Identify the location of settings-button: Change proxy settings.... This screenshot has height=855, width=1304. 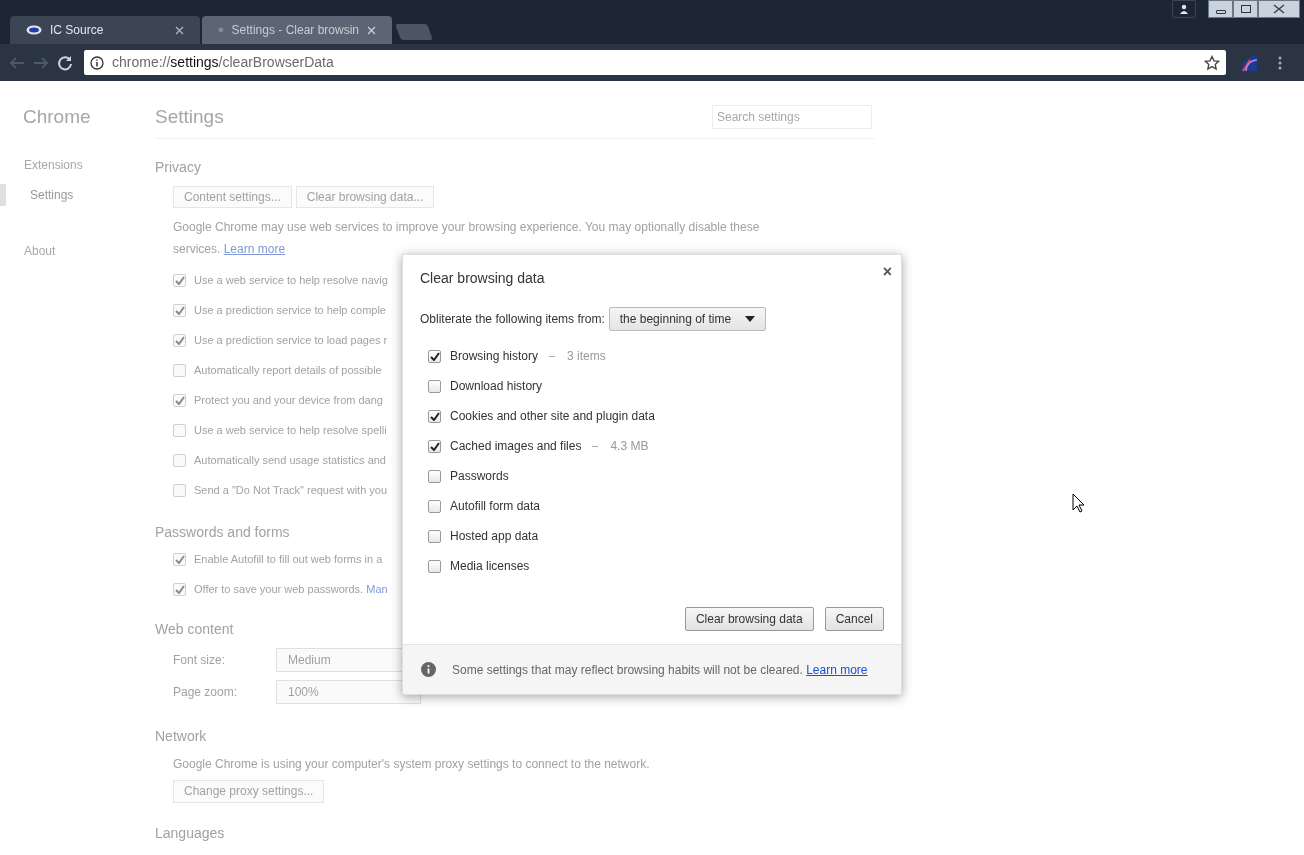
(249, 791).